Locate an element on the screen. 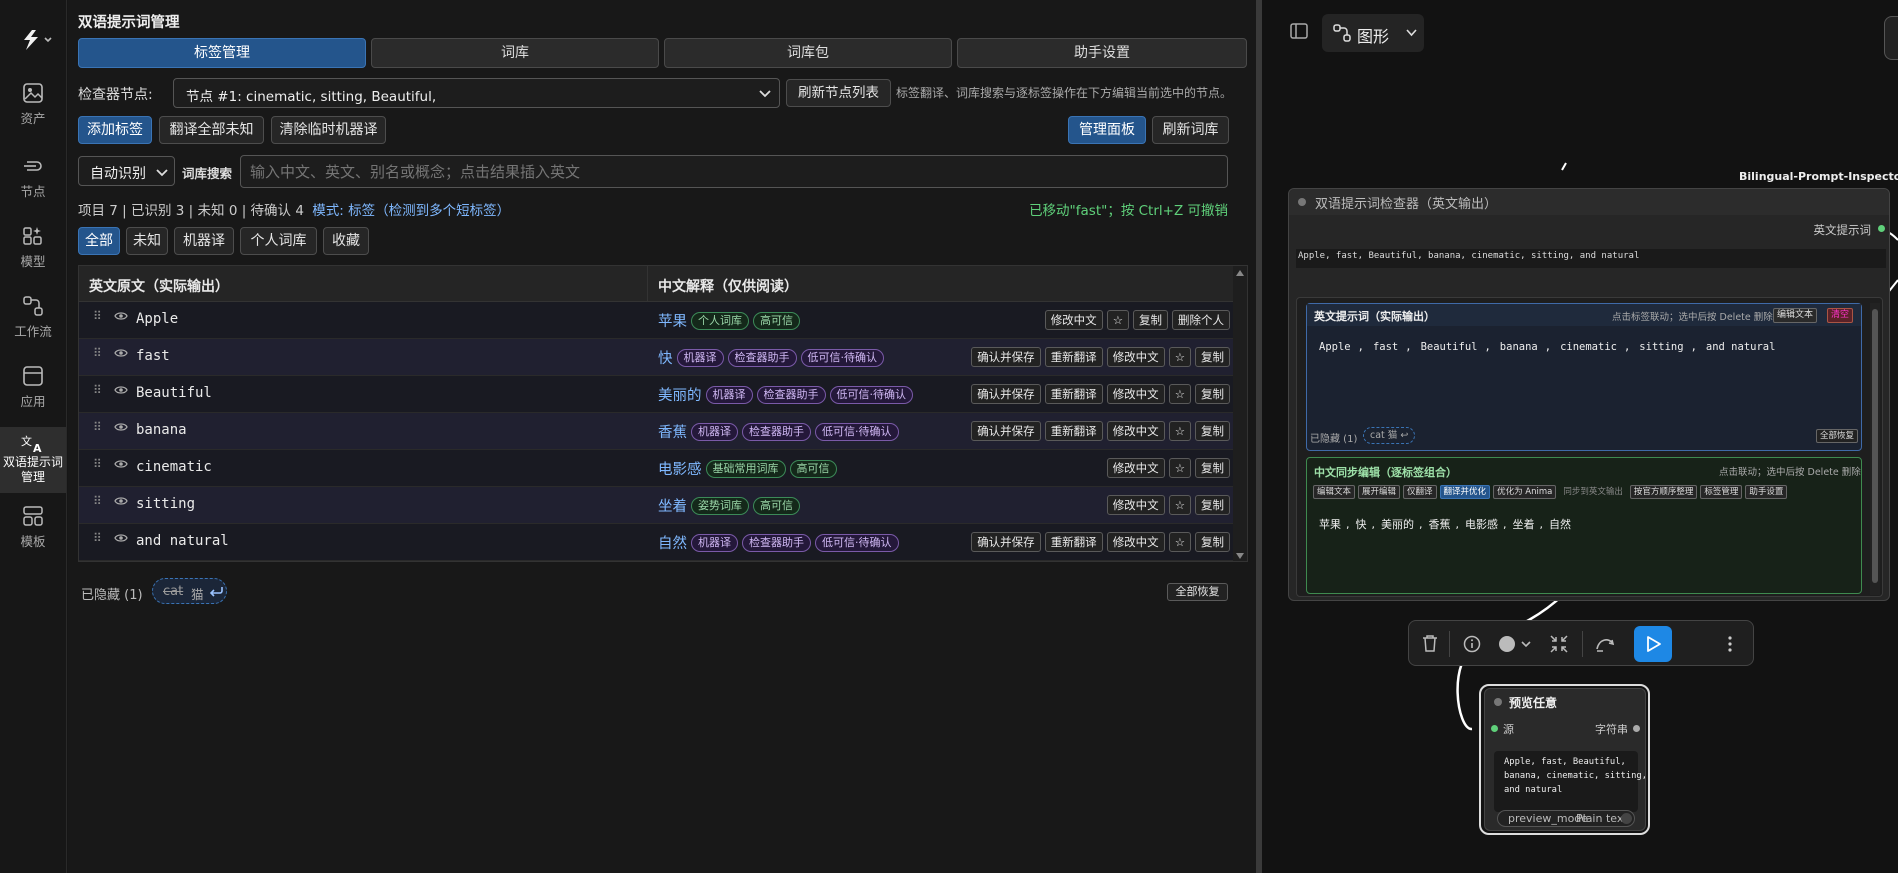  cn-toolbar-button: 仅翻译 is located at coordinates (1420, 492).